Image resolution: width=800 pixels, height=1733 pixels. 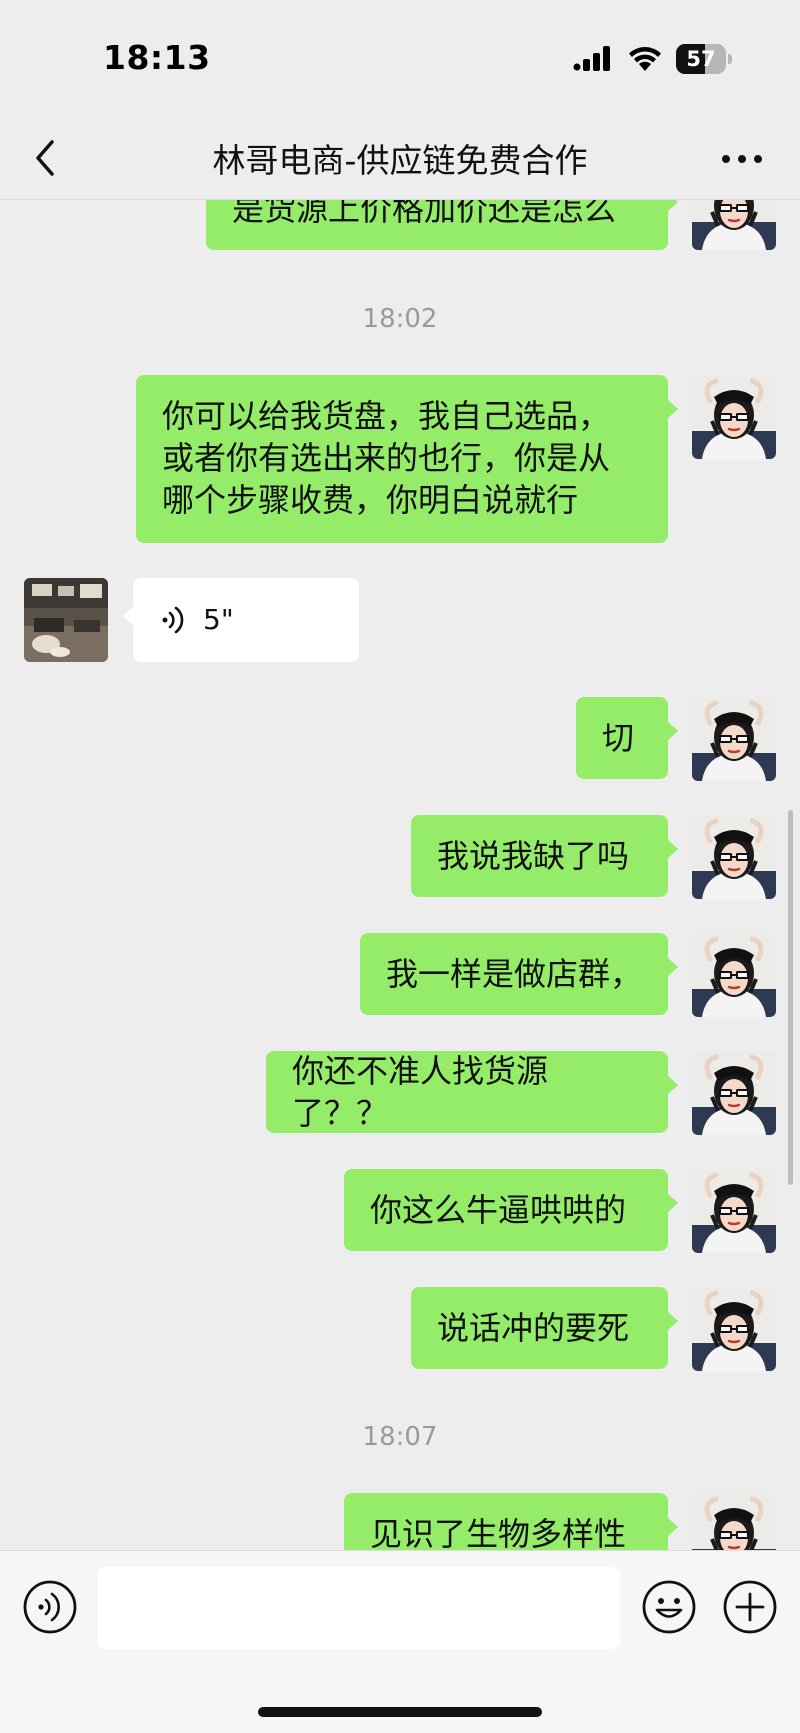 I want to click on message-timestamp: 18:02, so click(x=400, y=319).